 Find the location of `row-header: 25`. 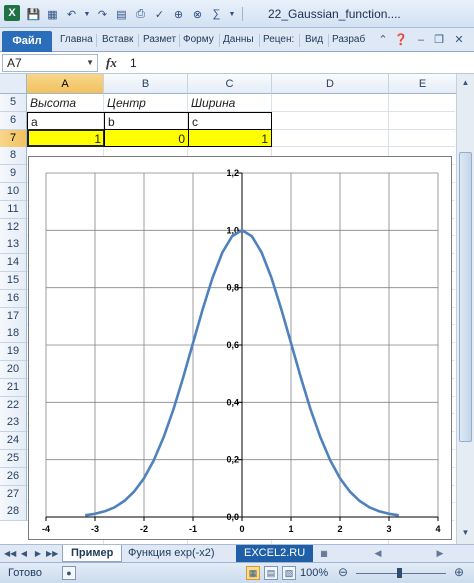

row-header: 25 is located at coordinates (13, 459).